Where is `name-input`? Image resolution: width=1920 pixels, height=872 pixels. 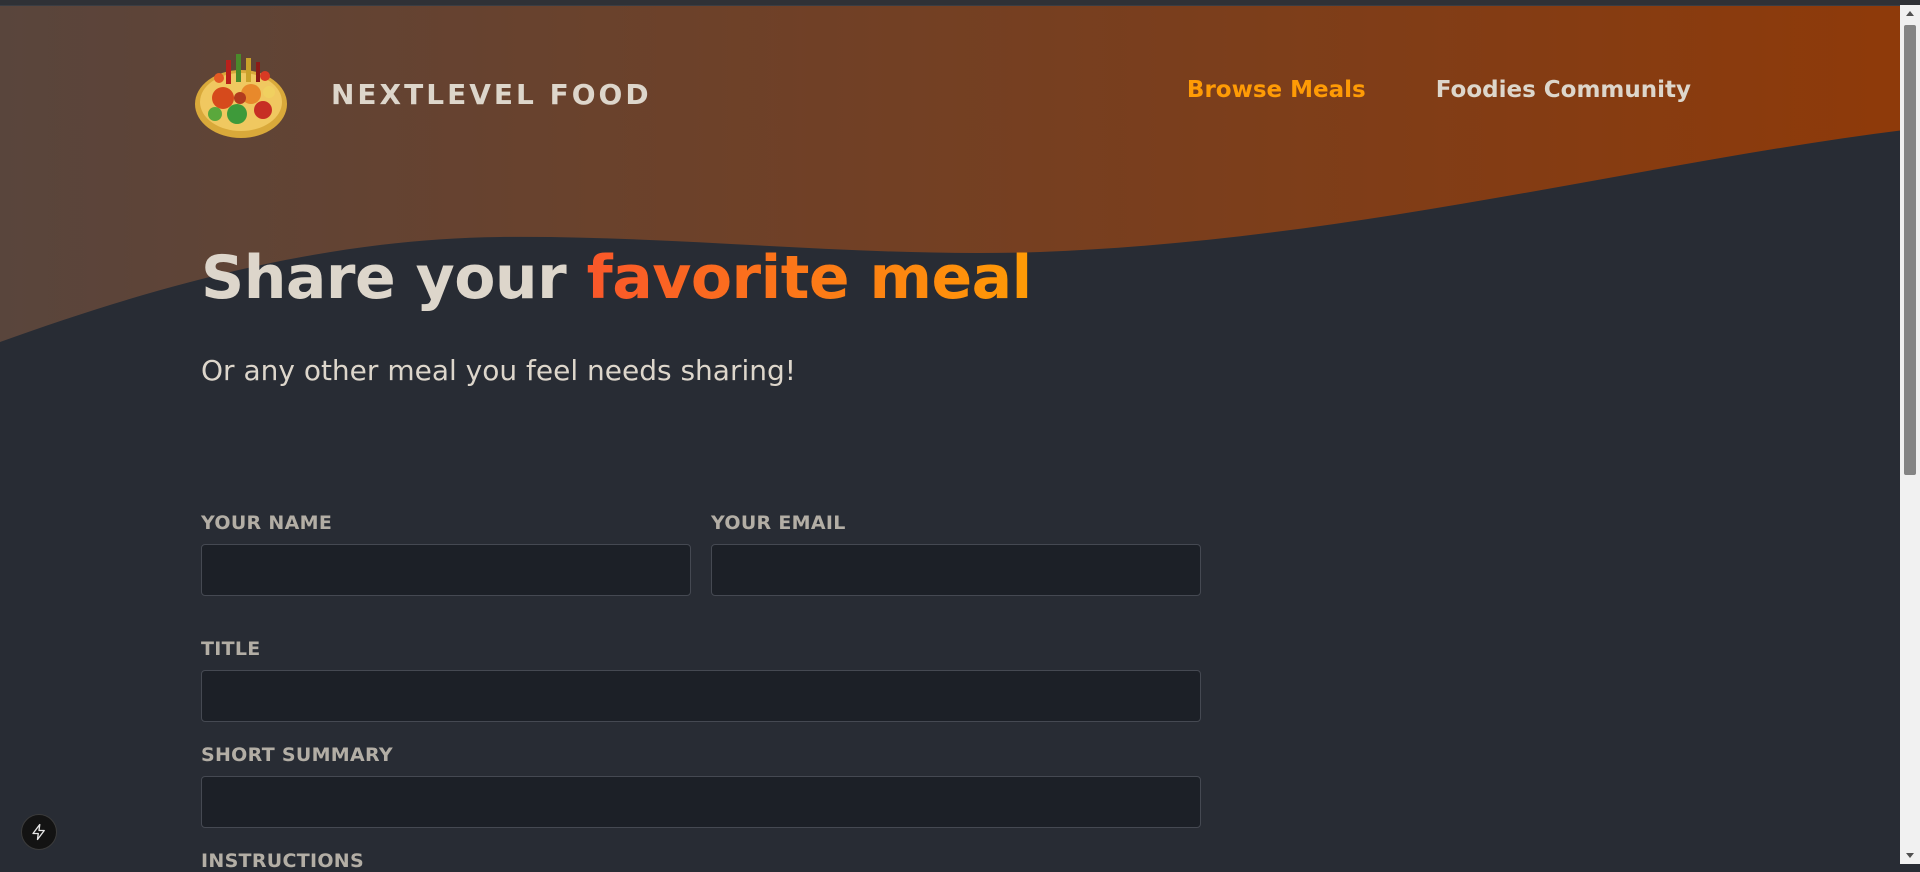 name-input is located at coordinates (446, 570).